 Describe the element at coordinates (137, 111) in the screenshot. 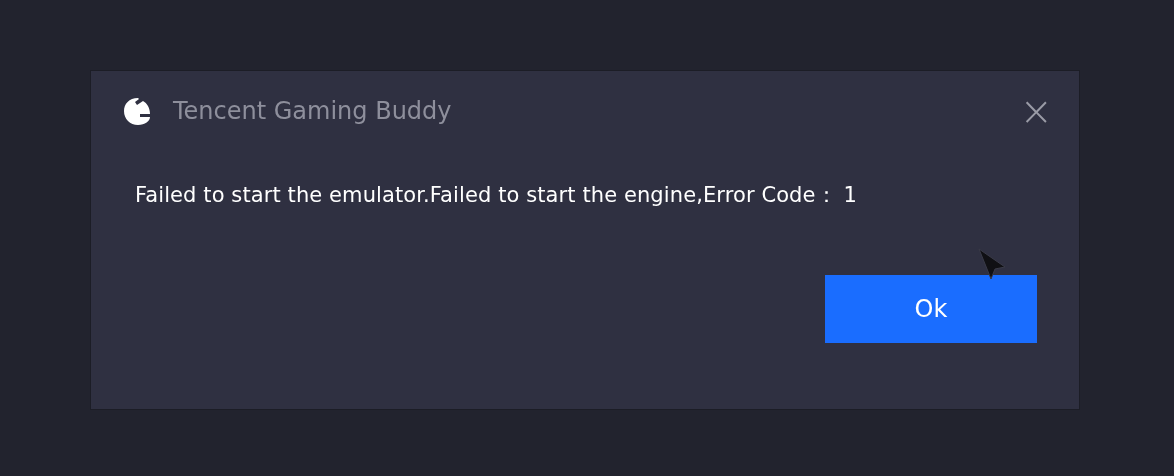

I see `logo-icon` at that location.